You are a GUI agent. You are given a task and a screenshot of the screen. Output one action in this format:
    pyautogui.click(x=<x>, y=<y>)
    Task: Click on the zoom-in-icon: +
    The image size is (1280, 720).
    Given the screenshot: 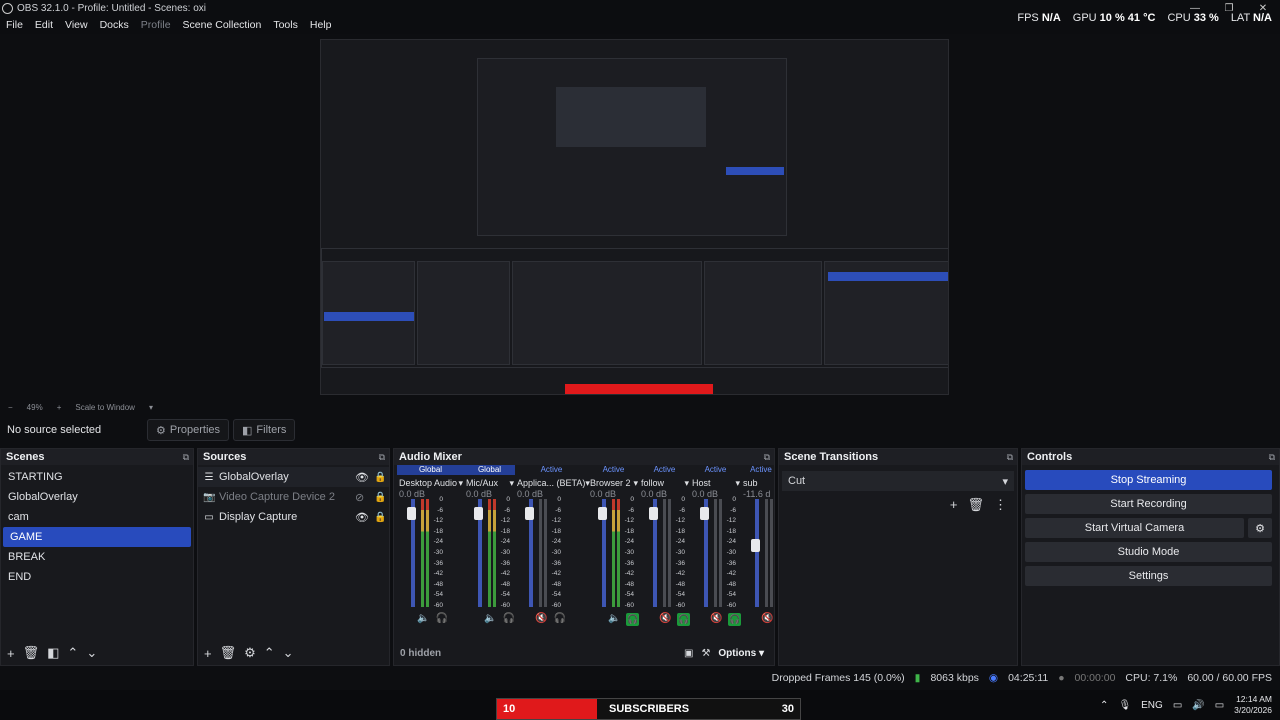 What is the action you would take?
    pyautogui.click(x=59, y=407)
    